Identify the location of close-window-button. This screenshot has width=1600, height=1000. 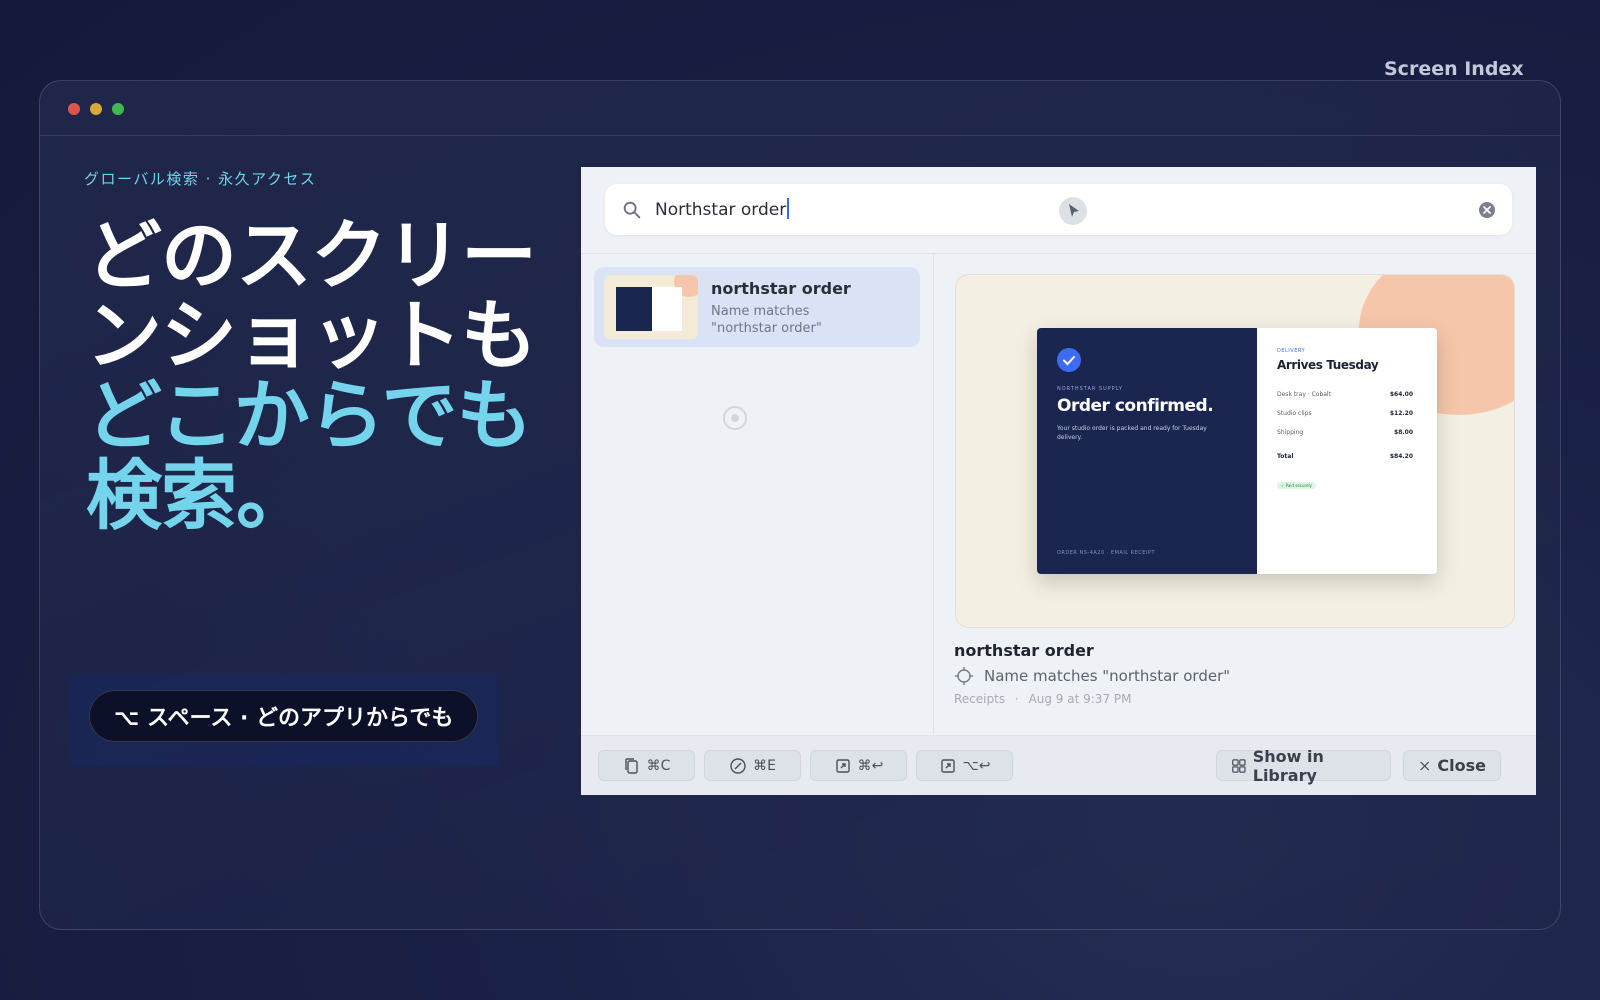
(74, 109).